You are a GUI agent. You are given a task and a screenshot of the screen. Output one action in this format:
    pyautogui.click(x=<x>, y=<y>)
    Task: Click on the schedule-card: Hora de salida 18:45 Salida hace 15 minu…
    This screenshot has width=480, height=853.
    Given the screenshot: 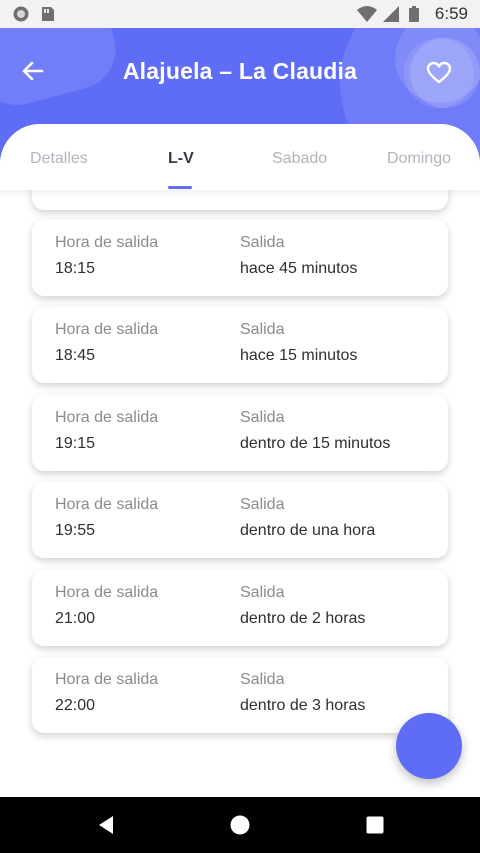 What is the action you would take?
    pyautogui.click(x=240, y=345)
    